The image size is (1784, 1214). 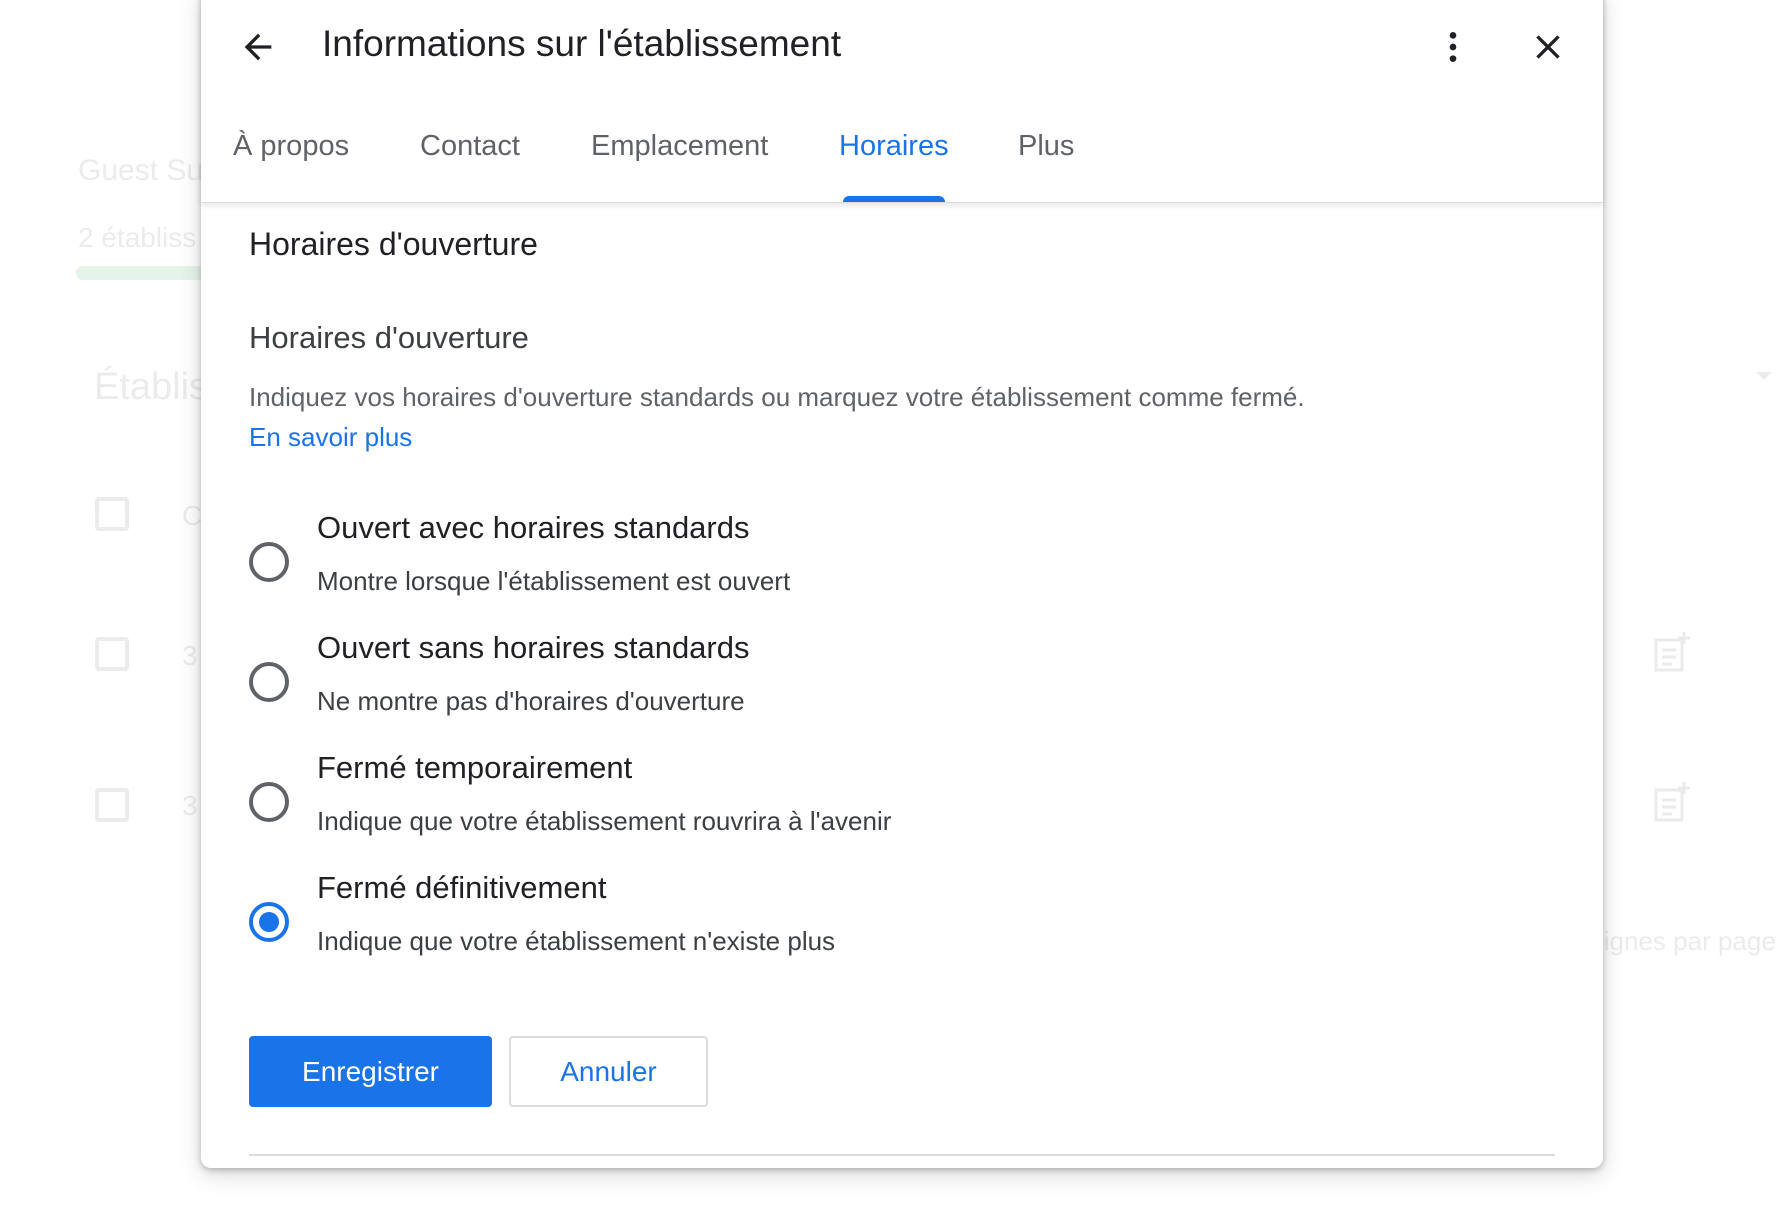 I want to click on active-tab-indicator, so click(x=894, y=199).